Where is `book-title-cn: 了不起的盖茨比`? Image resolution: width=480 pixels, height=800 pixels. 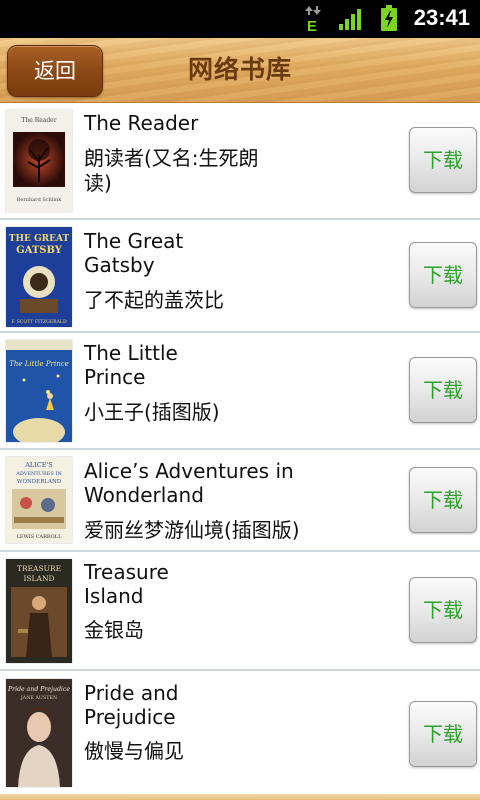 book-title-cn: 了不起的盖茨比 is located at coordinates (154, 300).